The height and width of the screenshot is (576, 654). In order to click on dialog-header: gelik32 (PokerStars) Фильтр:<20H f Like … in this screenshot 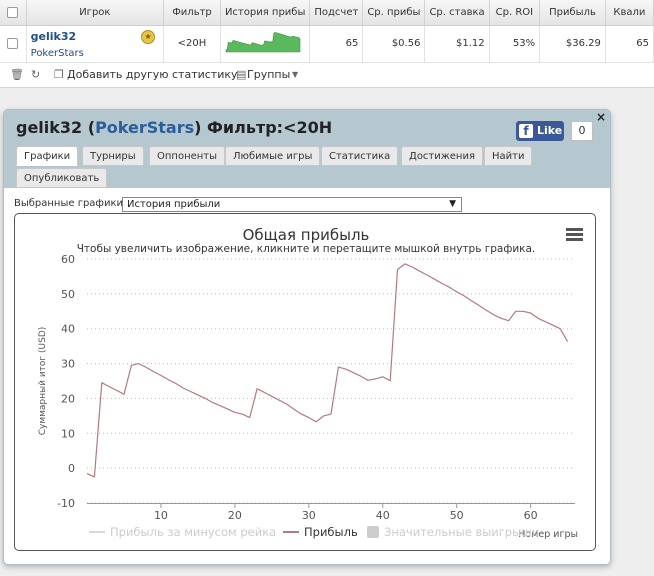, I will do `click(307, 149)`.